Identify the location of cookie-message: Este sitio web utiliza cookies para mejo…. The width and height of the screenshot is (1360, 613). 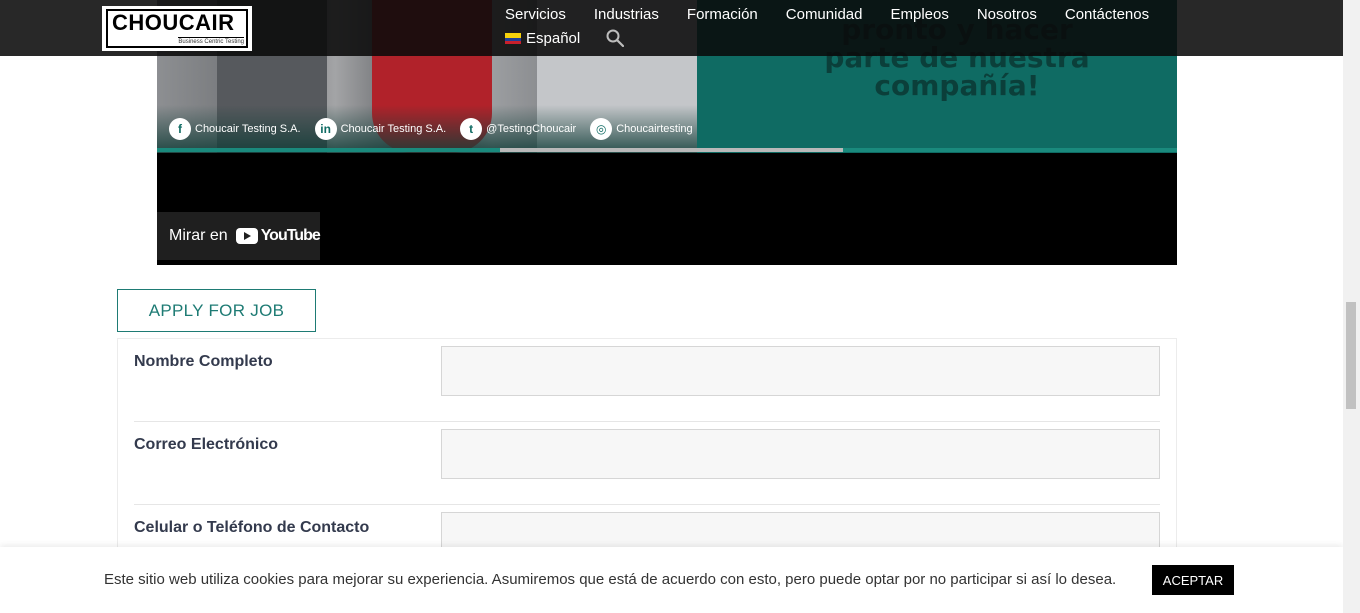
(610, 579).